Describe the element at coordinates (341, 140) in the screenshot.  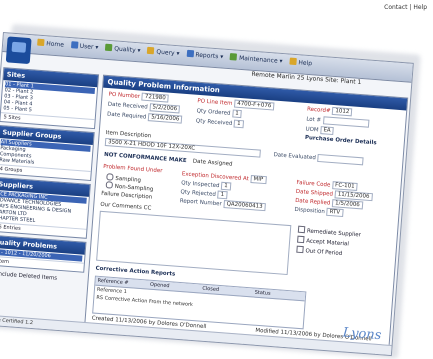
I see `purchase-order-details-link: Purchase Order Details` at that location.